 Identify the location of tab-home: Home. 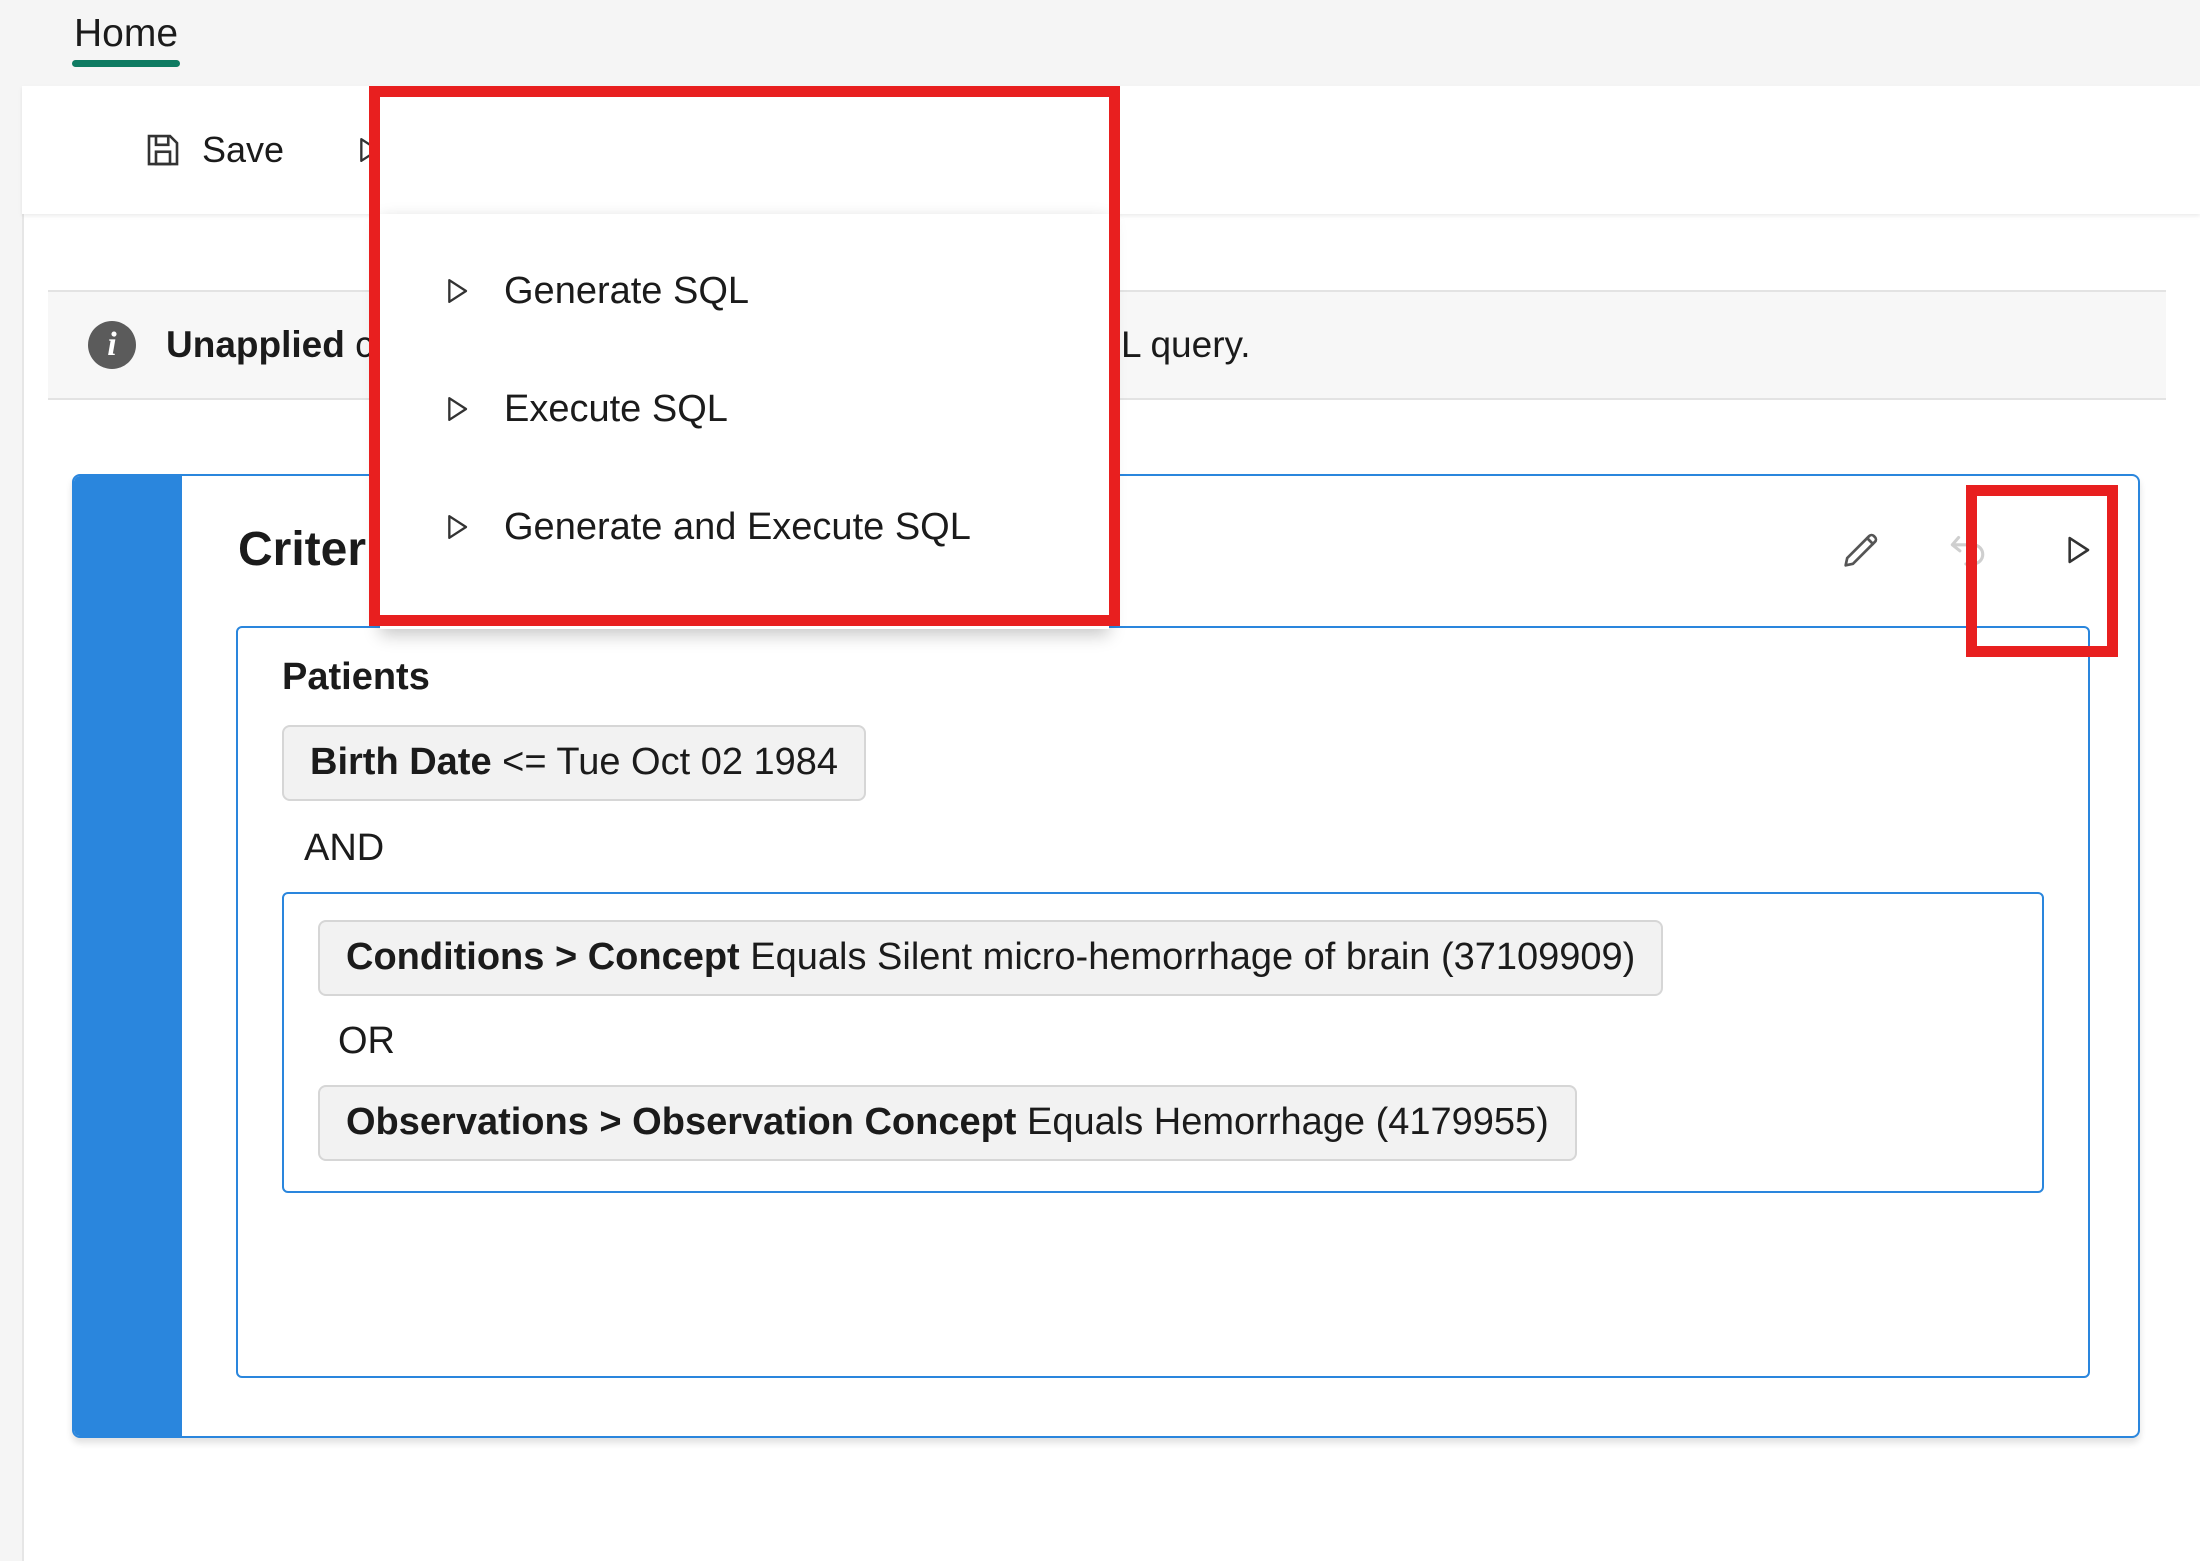
(126, 33).